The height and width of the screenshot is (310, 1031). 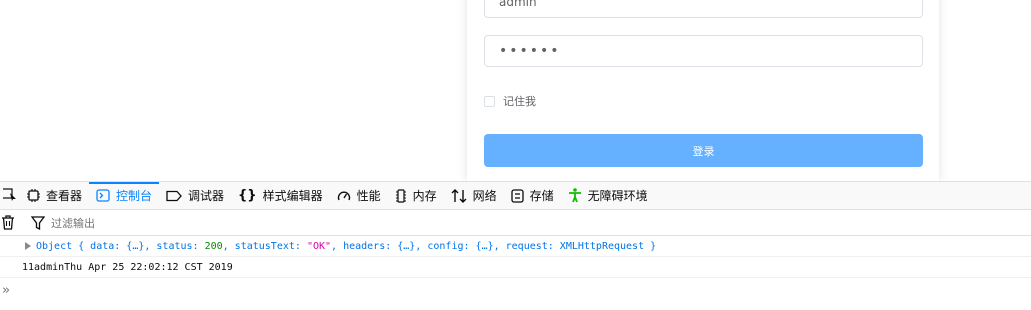 I want to click on storage-icon, so click(x=517, y=195).